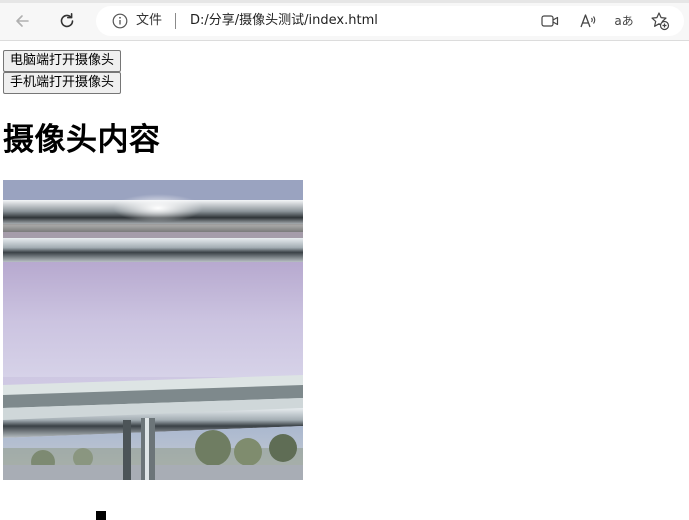 This screenshot has height=520, width=689. What do you see at coordinates (120, 21) in the screenshot?
I see `info-icon` at bounding box center [120, 21].